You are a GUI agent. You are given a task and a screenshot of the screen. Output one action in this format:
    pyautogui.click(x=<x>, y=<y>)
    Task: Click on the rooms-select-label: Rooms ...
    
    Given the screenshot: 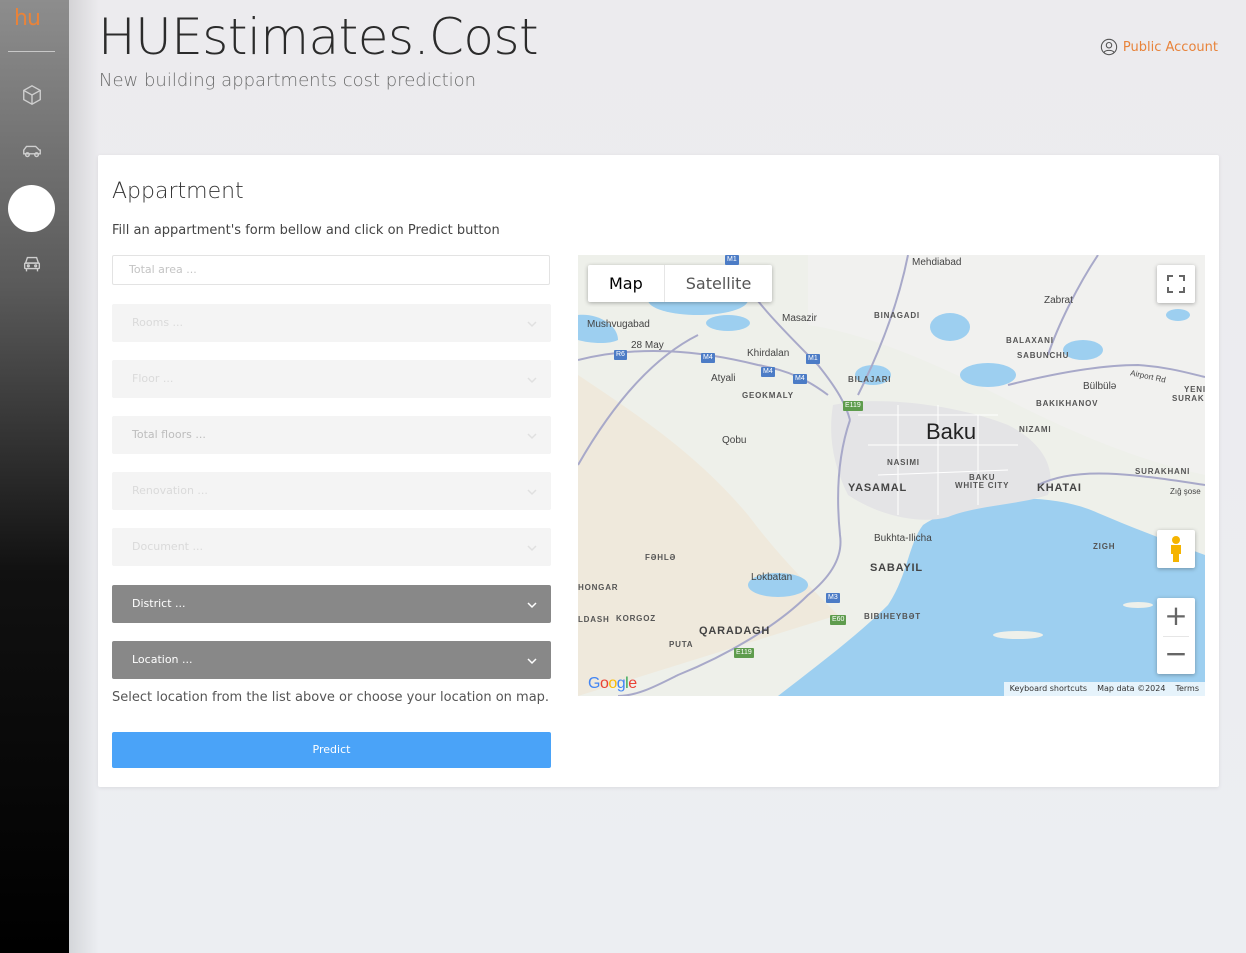 What is the action you would take?
    pyautogui.click(x=158, y=322)
    